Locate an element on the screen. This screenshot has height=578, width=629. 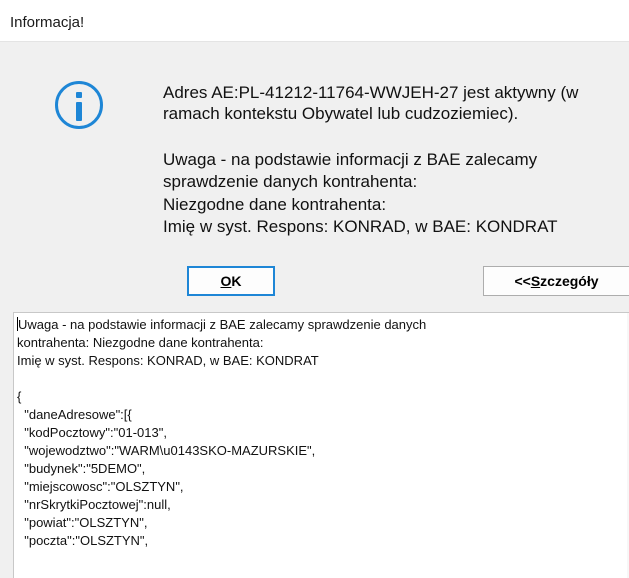
details-line-13: "poczta":"OLSZTYN", is located at coordinates (83, 540).